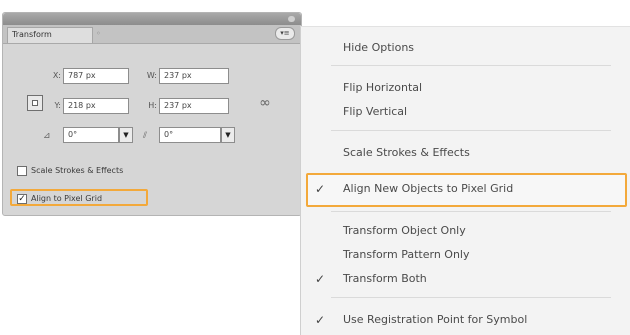  I want to click on menu-item-align-new-objects: Align New Objects to Pixel Grid, so click(428, 188).